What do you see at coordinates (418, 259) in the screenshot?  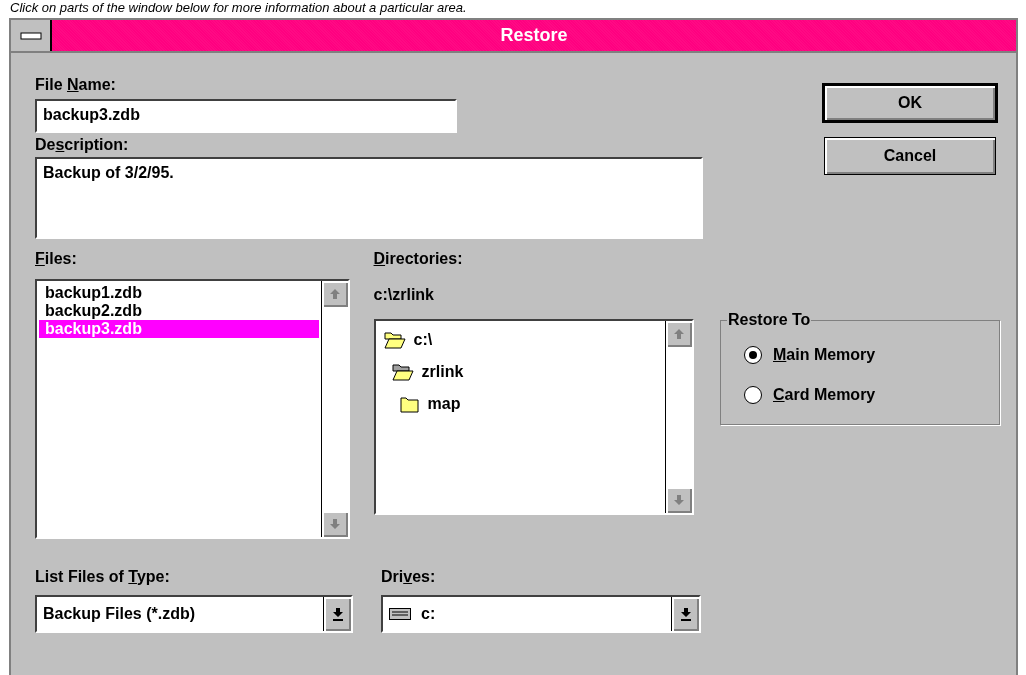 I see `directories-label: Directories:` at bounding box center [418, 259].